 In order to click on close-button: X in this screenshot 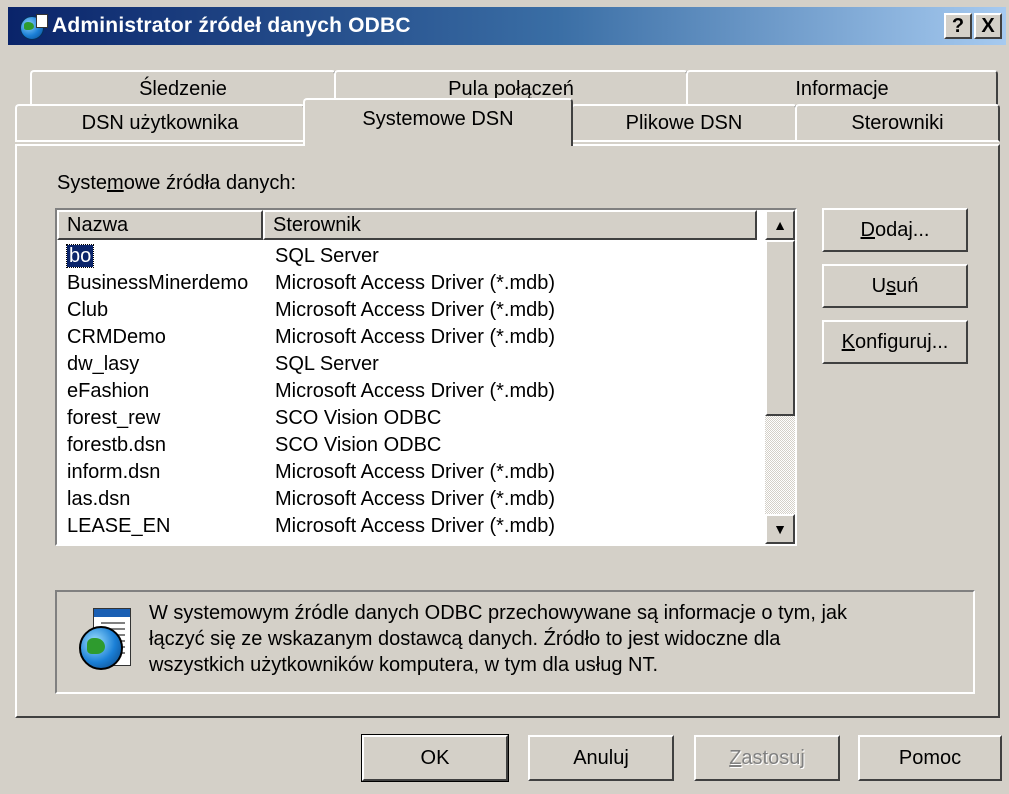, I will do `click(988, 26)`.